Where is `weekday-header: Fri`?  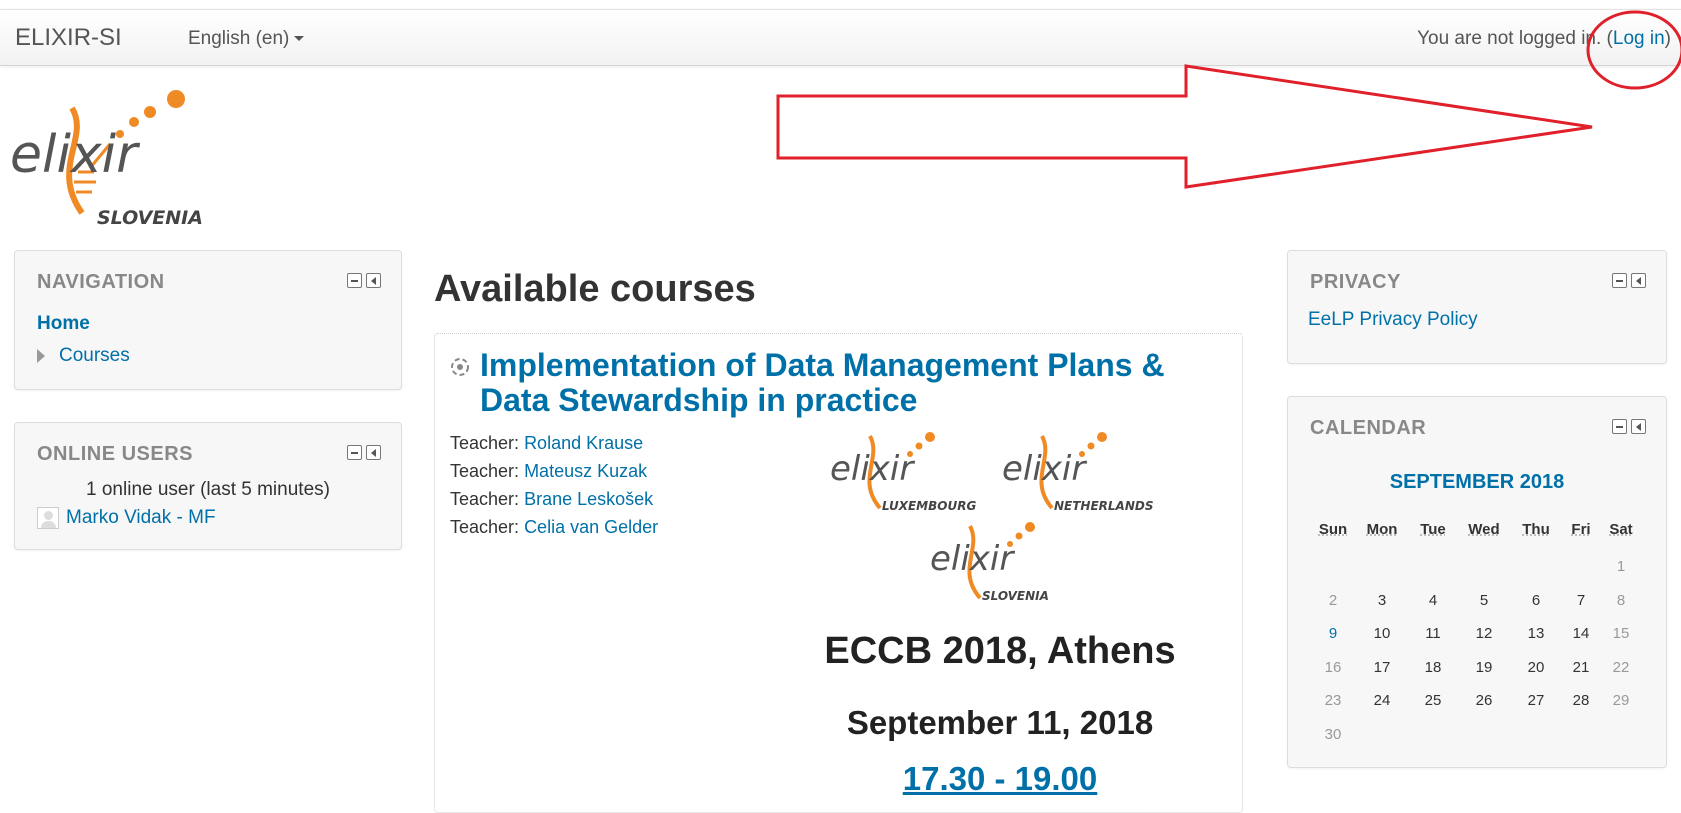 weekday-header: Fri is located at coordinates (1581, 529).